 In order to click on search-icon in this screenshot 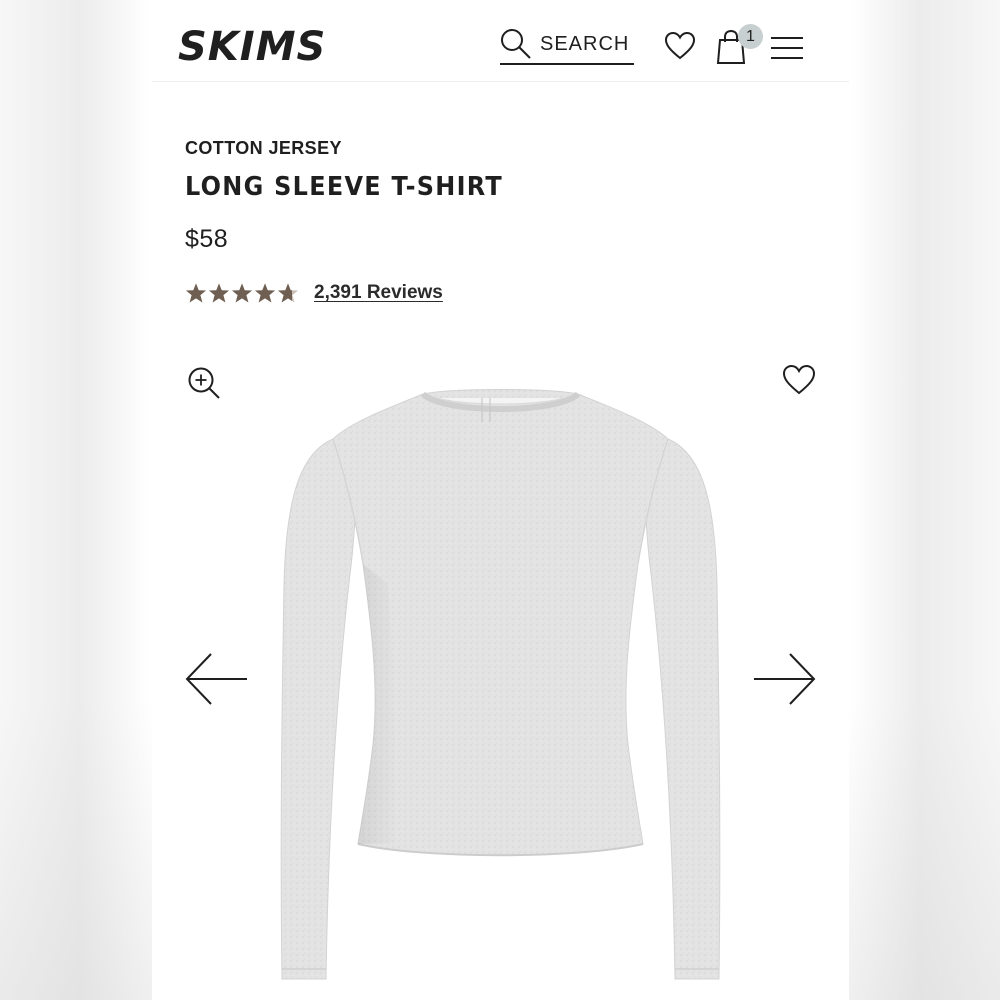, I will do `click(516, 44)`.